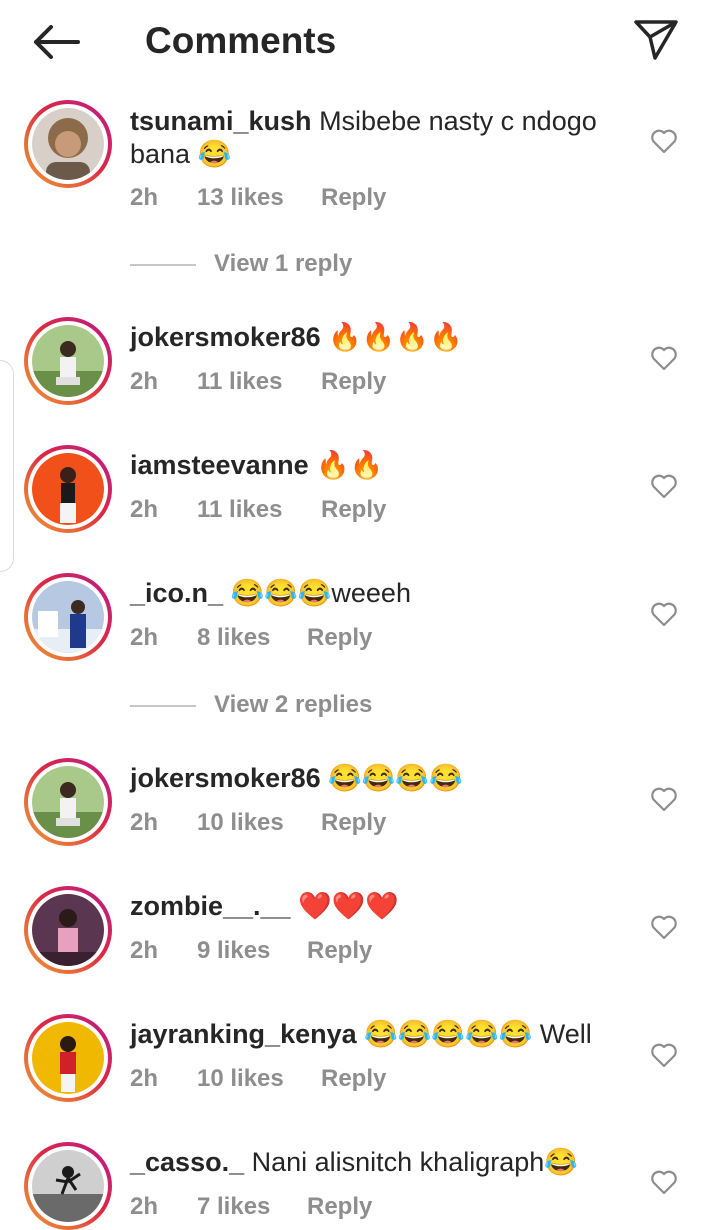  Describe the element at coordinates (346, 465) in the screenshot. I see `comment-body: 🔥🔥` at that location.